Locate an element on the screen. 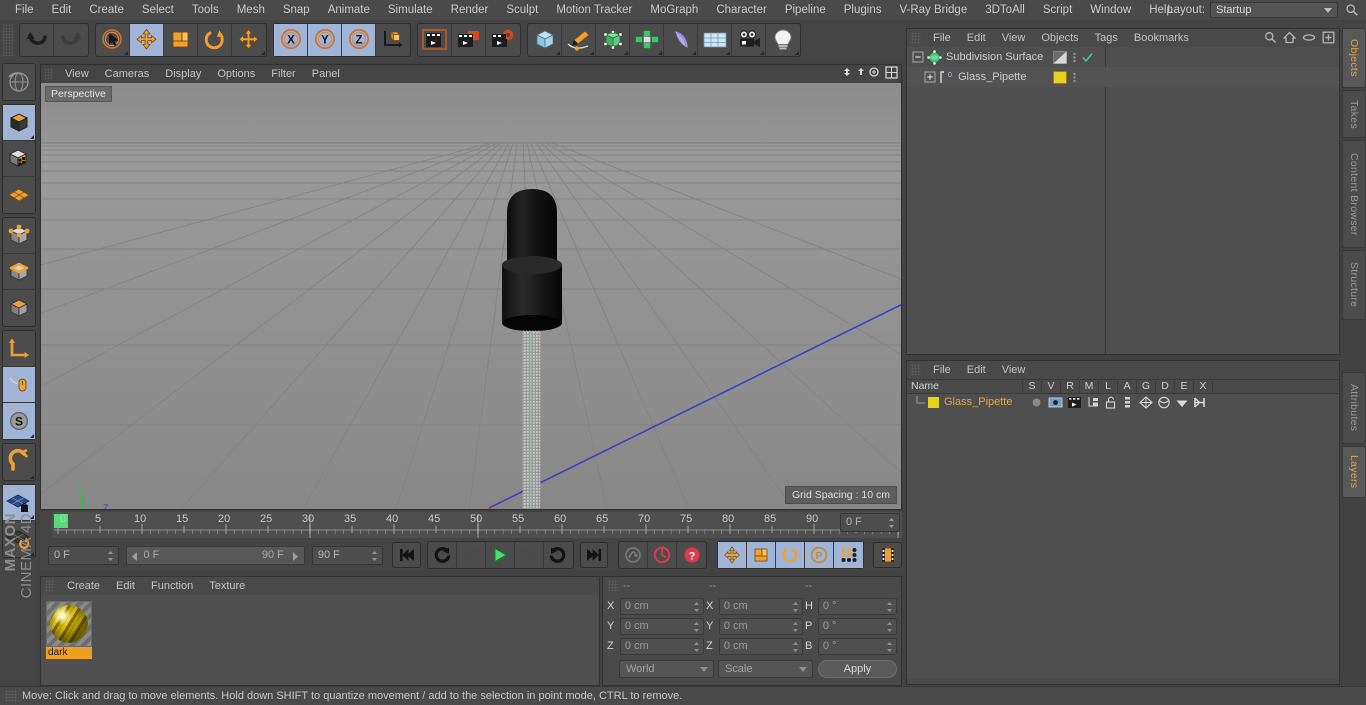 The image size is (1366, 705). lock-y-axis-button: Y is located at coordinates (325, 40).